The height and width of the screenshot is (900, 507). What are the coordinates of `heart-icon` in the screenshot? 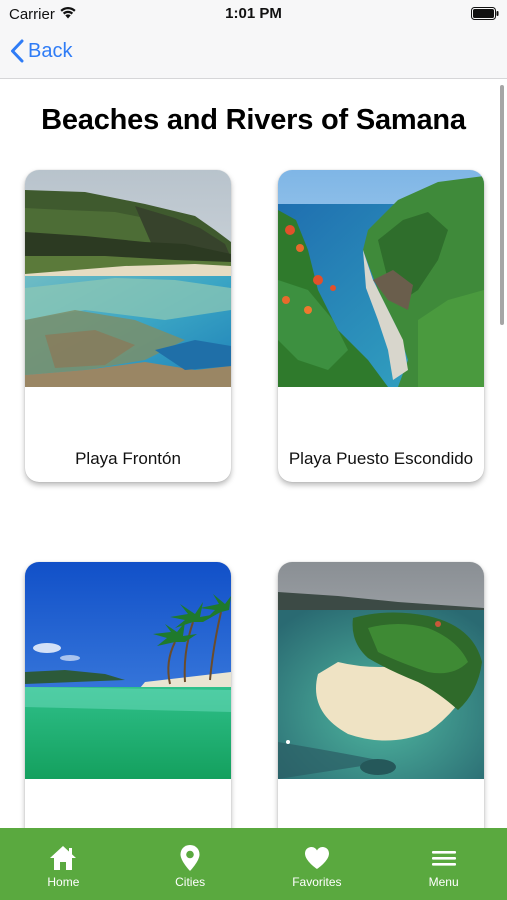 It's located at (317, 858).